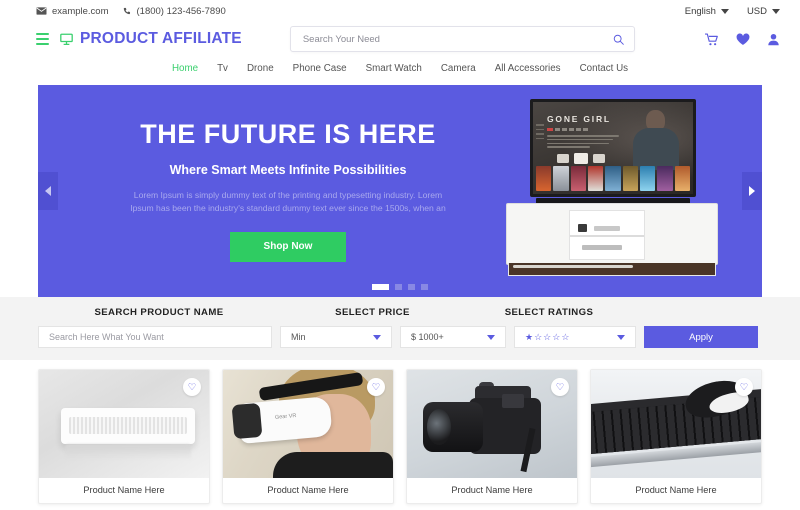 The width and height of the screenshot is (800, 510). What do you see at coordinates (288, 246) in the screenshot?
I see `shop-now-button: Shop Now` at bounding box center [288, 246].